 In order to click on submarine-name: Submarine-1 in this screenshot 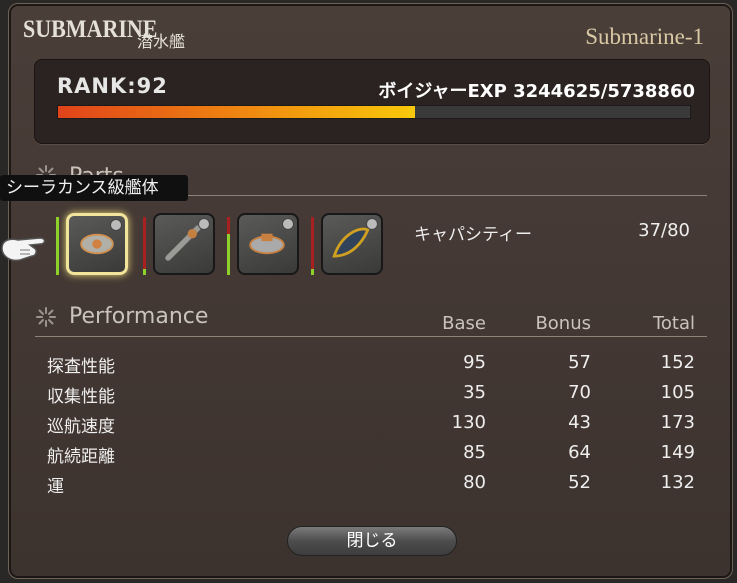, I will do `click(644, 36)`.